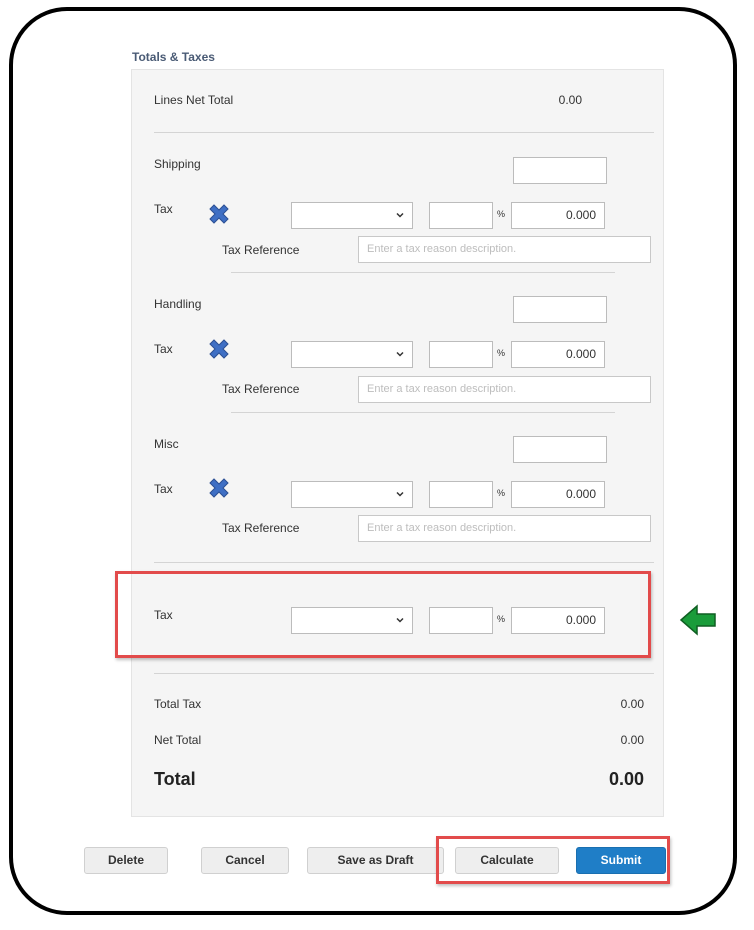 The image size is (754, 930). What do you see at coordinates (163, 489) in the screenshot?
I see `misc-tax-label: Tax` at bounding box center [163, 489].